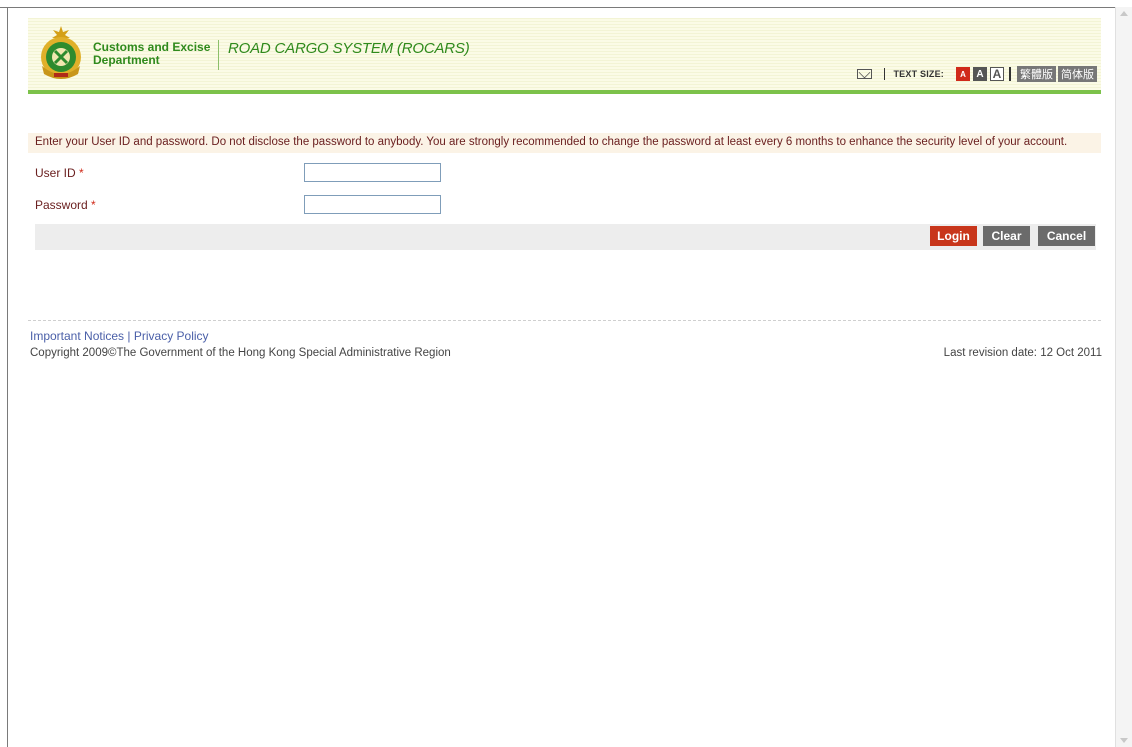 Image resolution: width=1132 pixels, height=747 pixels. I want to click on system-title: ROAD CARGO SYSTEM (ROCARS), so click(349, 48).